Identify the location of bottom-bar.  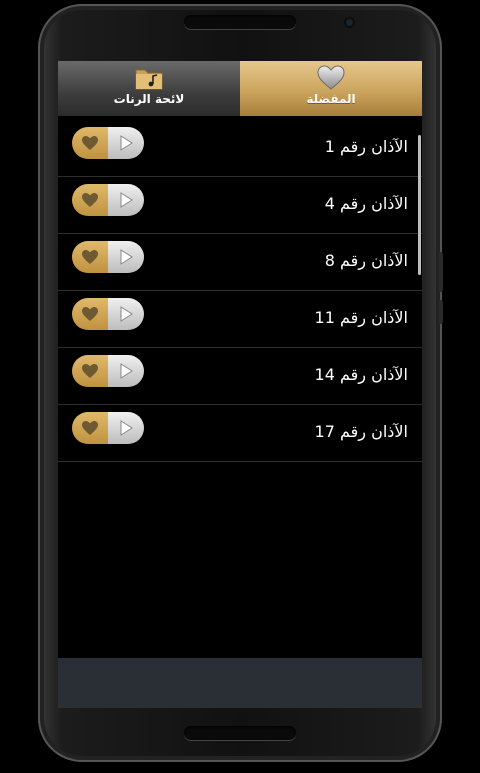
(240, 683).